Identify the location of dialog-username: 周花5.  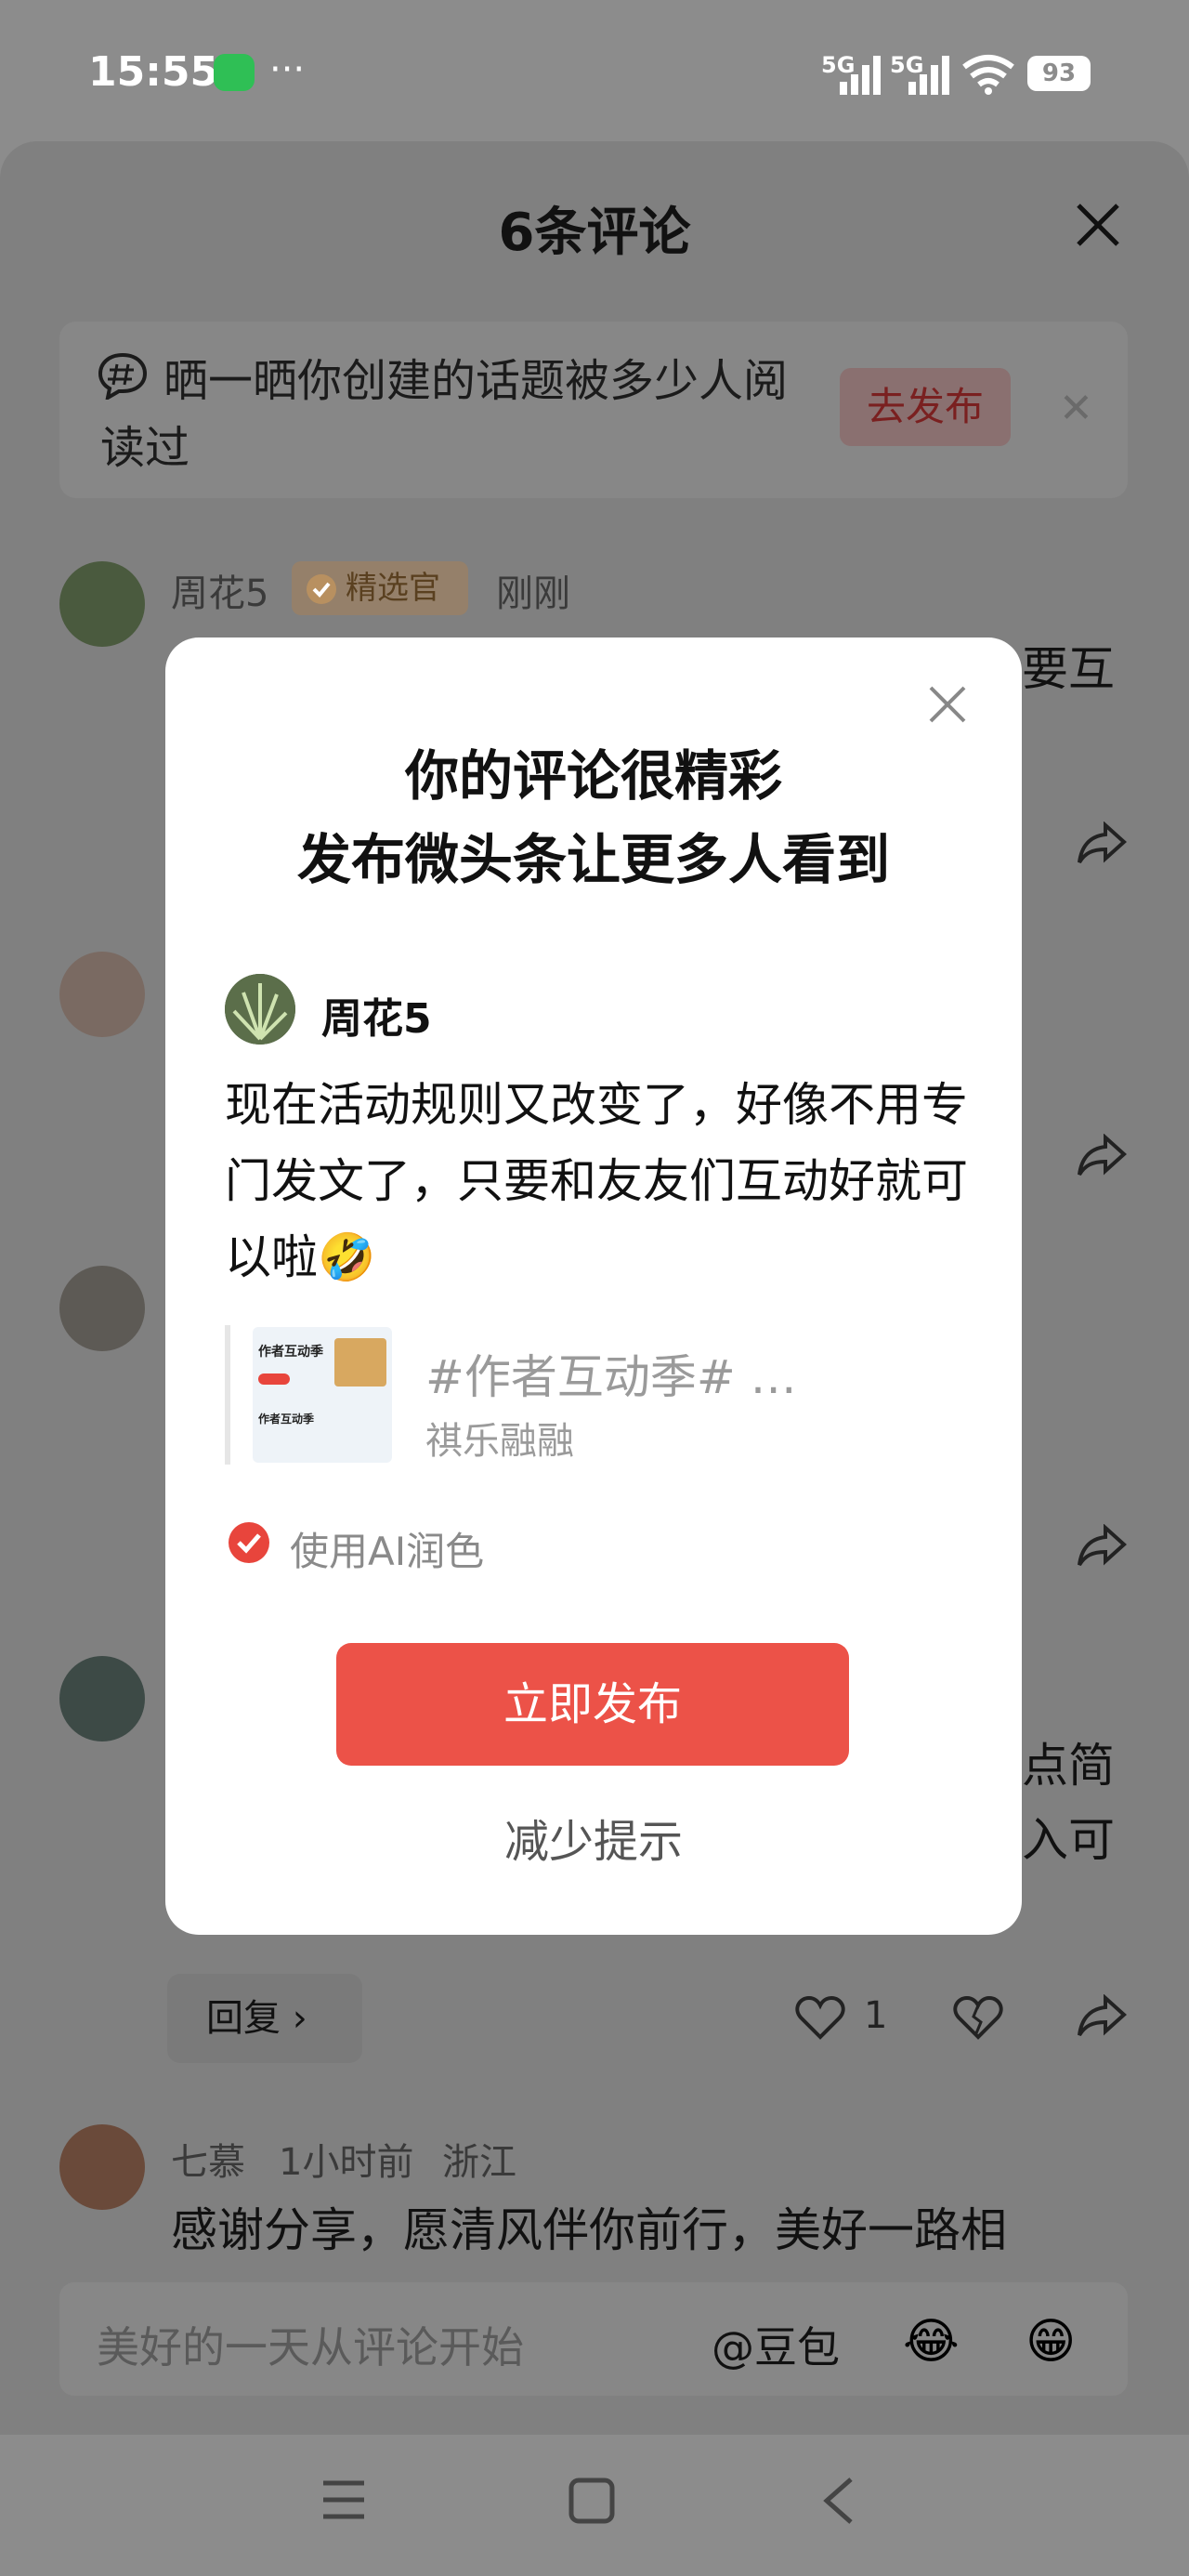
(377, 1019).